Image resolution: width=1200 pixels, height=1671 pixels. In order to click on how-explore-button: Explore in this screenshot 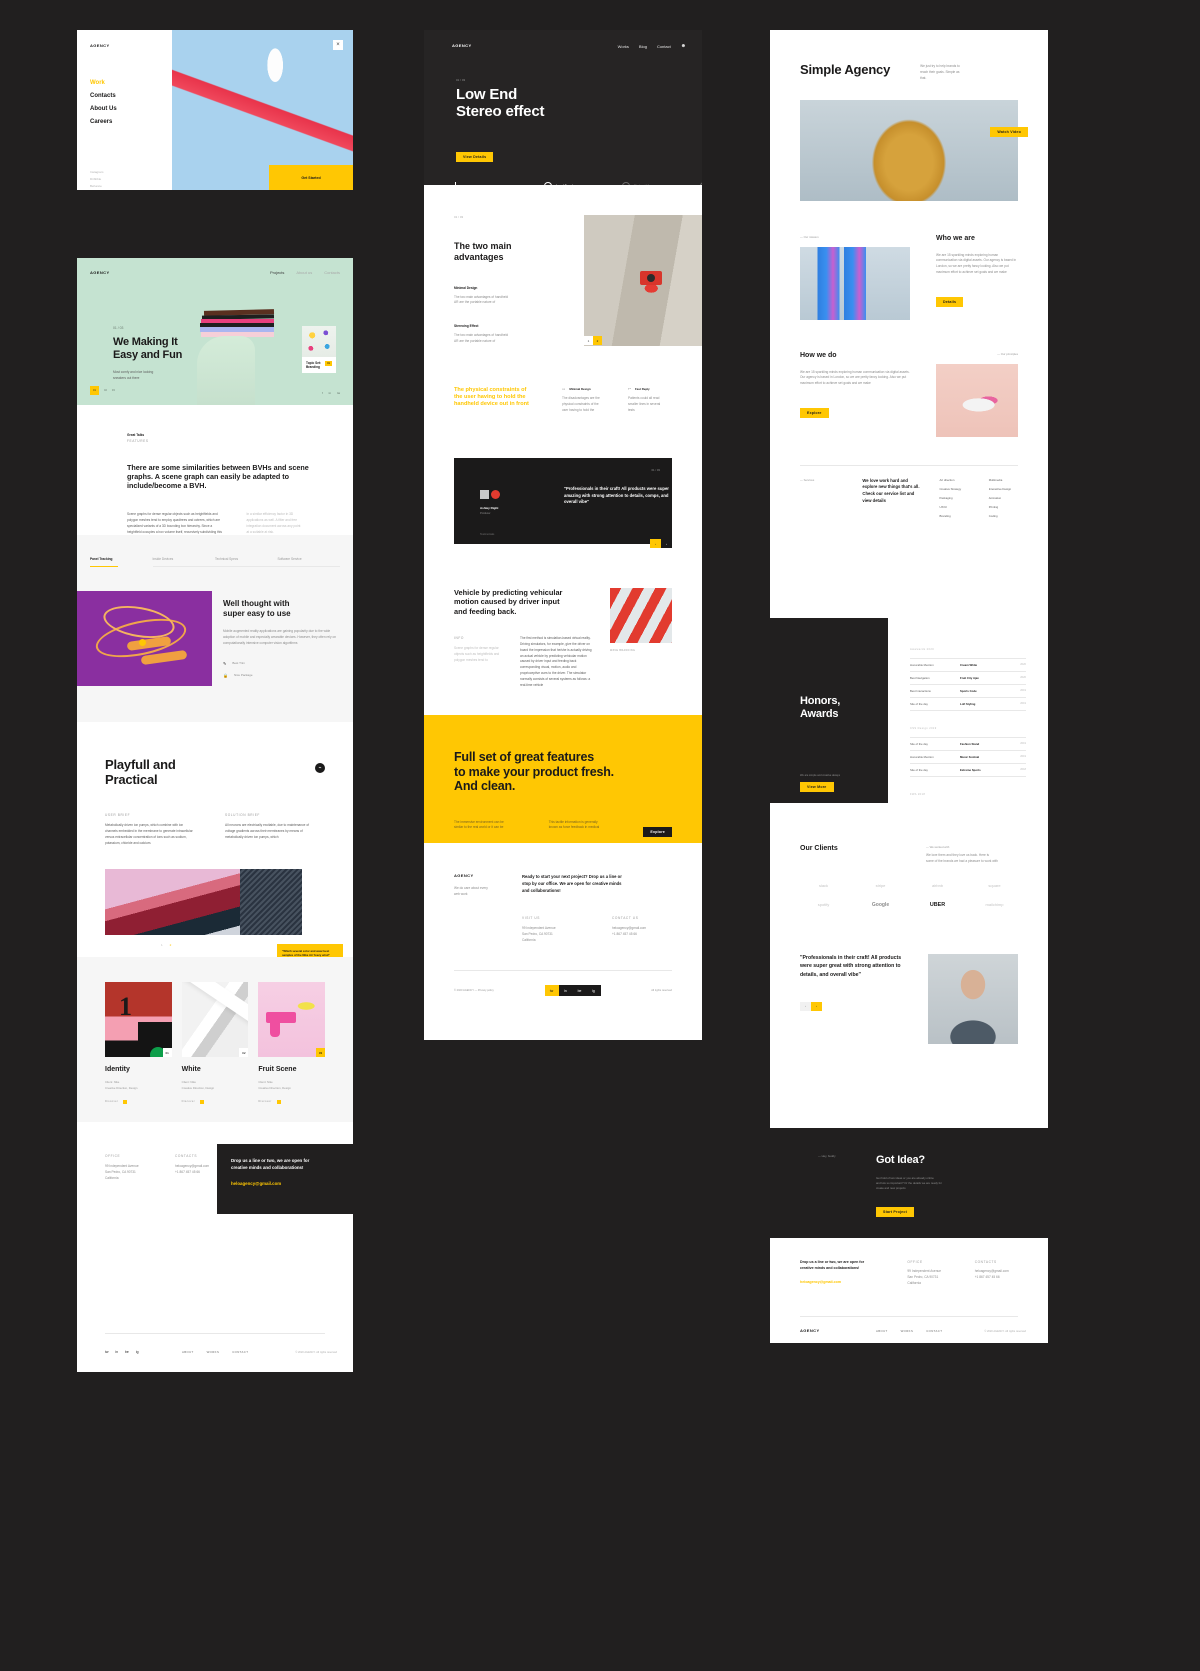, I will do `click(855, 410)`.